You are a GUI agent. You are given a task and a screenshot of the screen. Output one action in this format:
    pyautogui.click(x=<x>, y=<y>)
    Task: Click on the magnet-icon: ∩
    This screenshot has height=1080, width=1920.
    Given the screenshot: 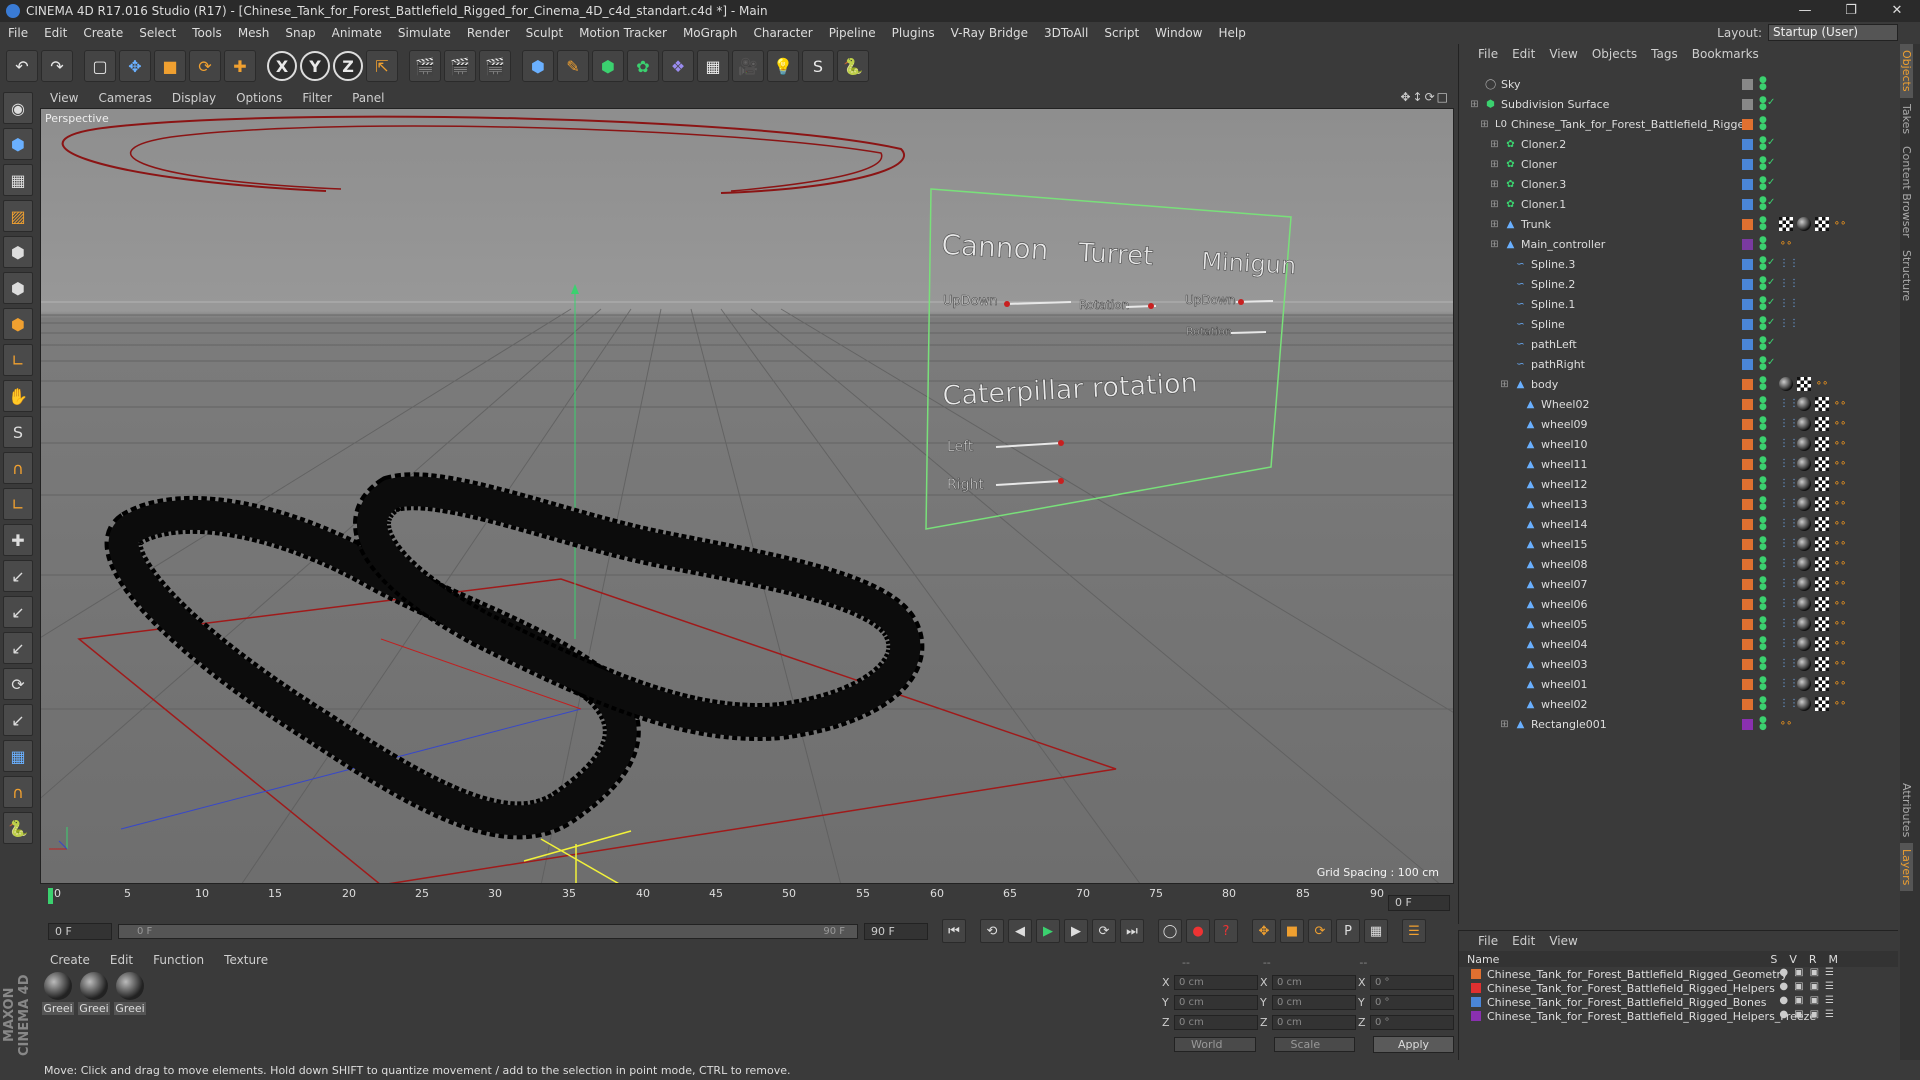 What is the action you would take?
    pyautogui.click(x=18, y=468)
    